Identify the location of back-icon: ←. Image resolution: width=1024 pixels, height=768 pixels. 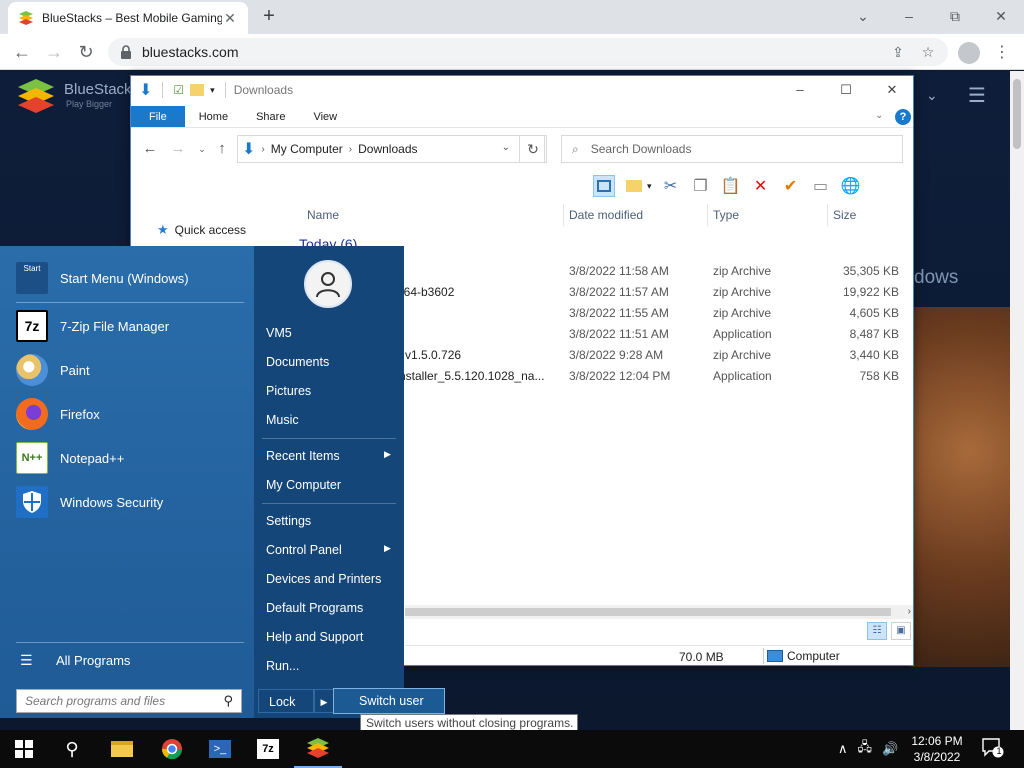
(22, 52).